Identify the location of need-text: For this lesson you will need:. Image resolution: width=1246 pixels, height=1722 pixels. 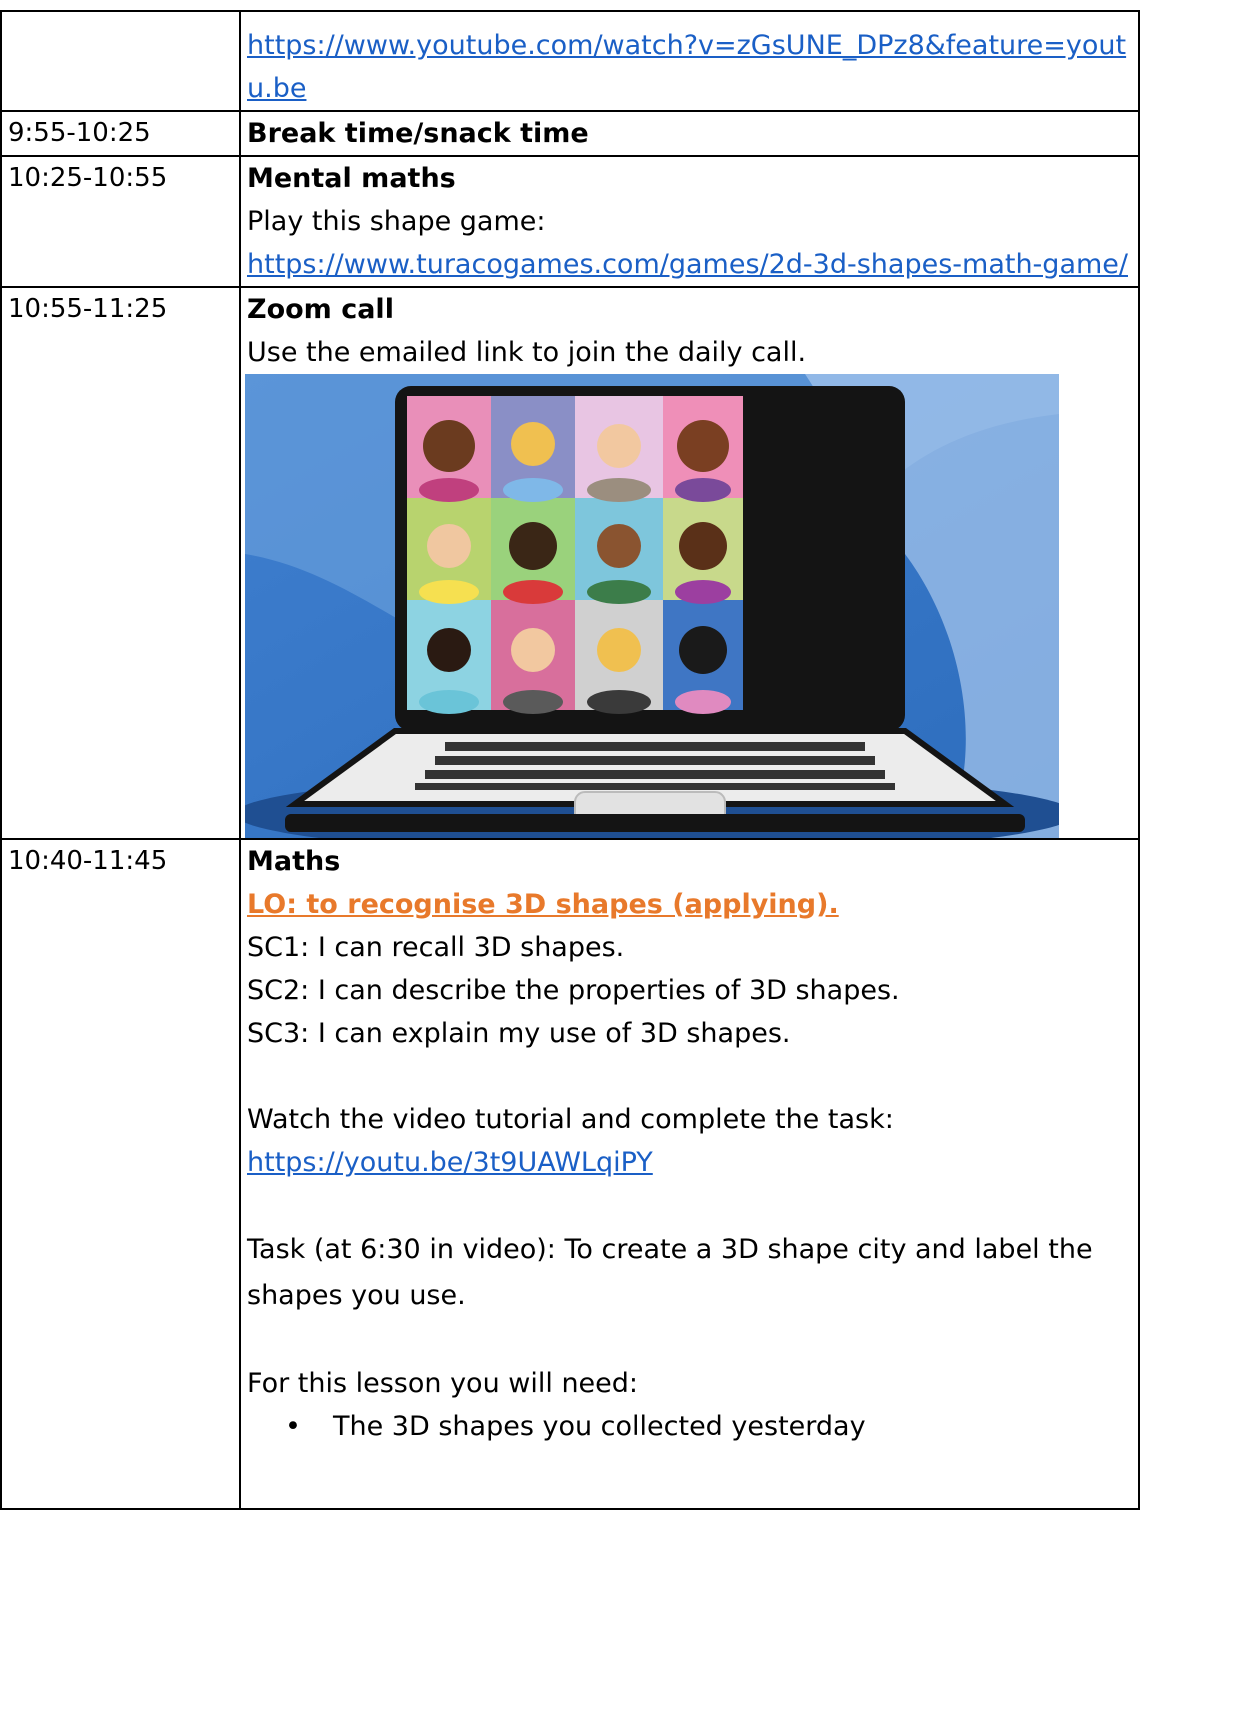
(443, 1383).